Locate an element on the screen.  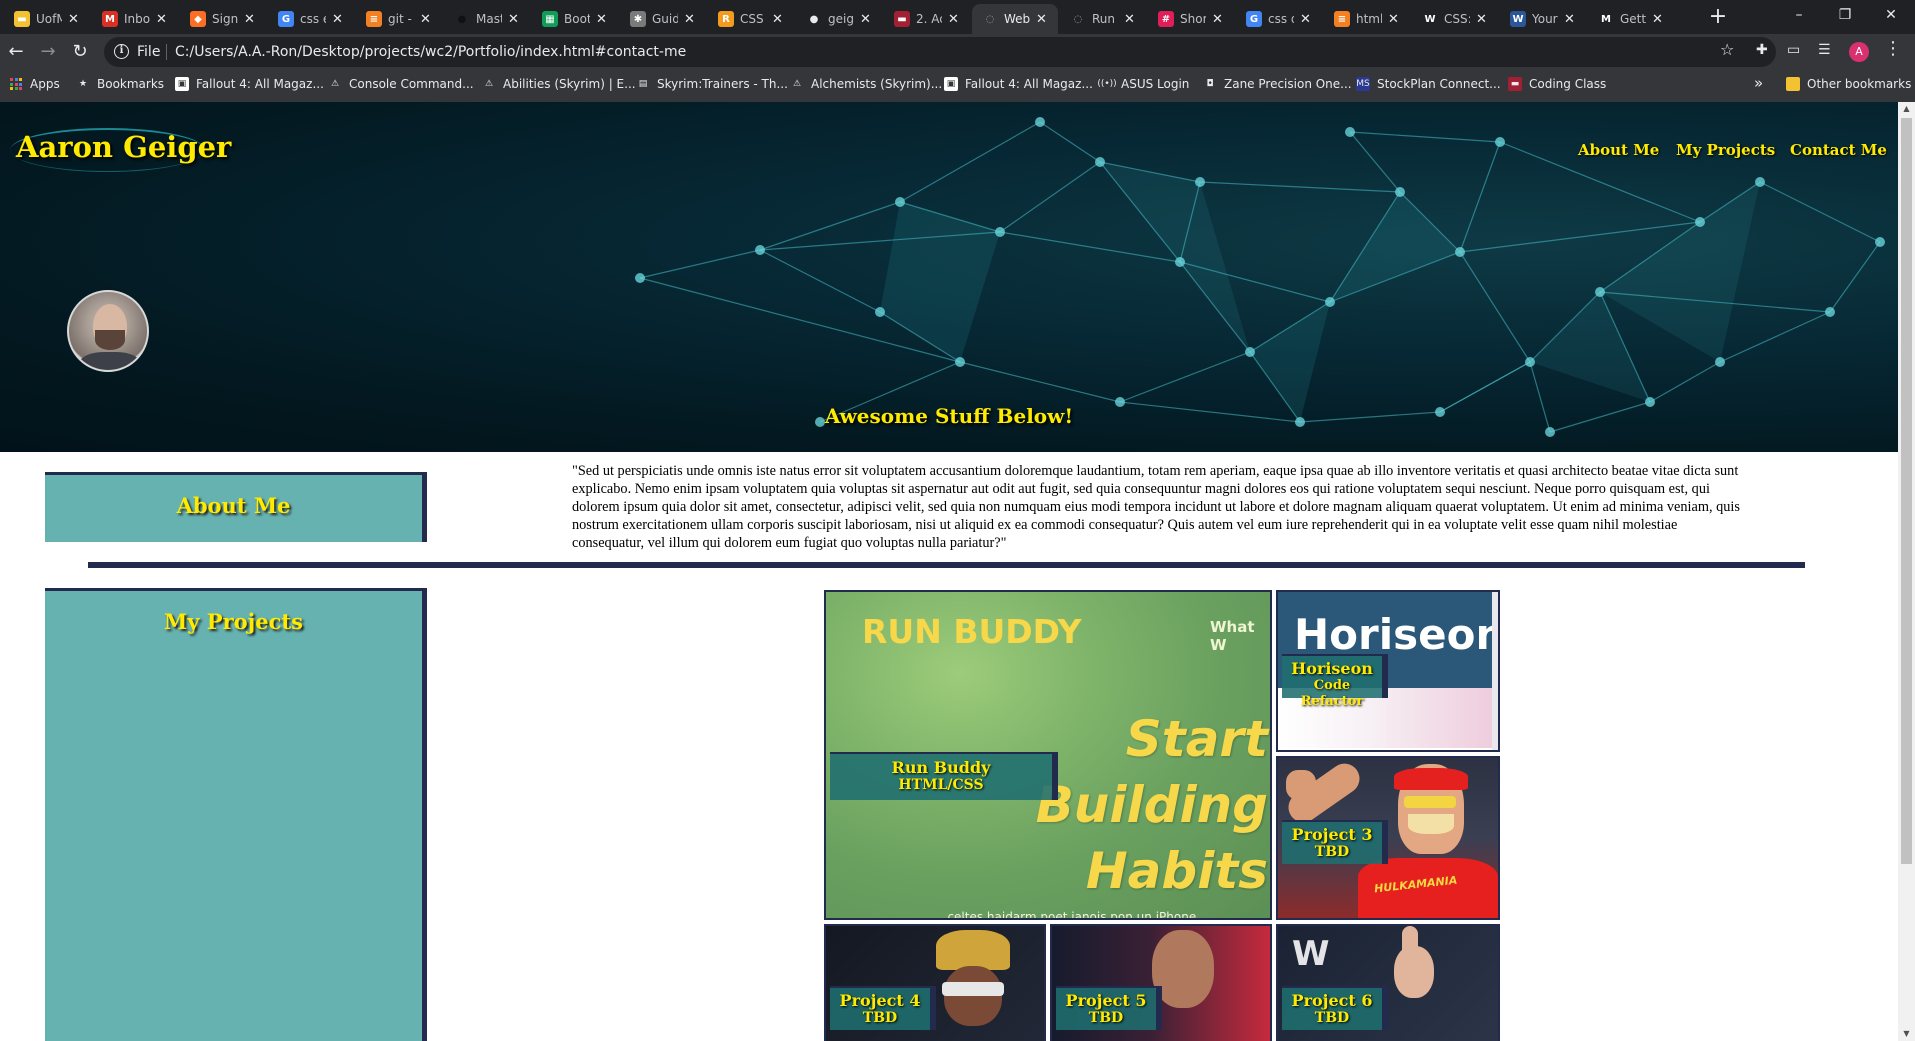
forward-icon: → is located at coordinates (48, 52).